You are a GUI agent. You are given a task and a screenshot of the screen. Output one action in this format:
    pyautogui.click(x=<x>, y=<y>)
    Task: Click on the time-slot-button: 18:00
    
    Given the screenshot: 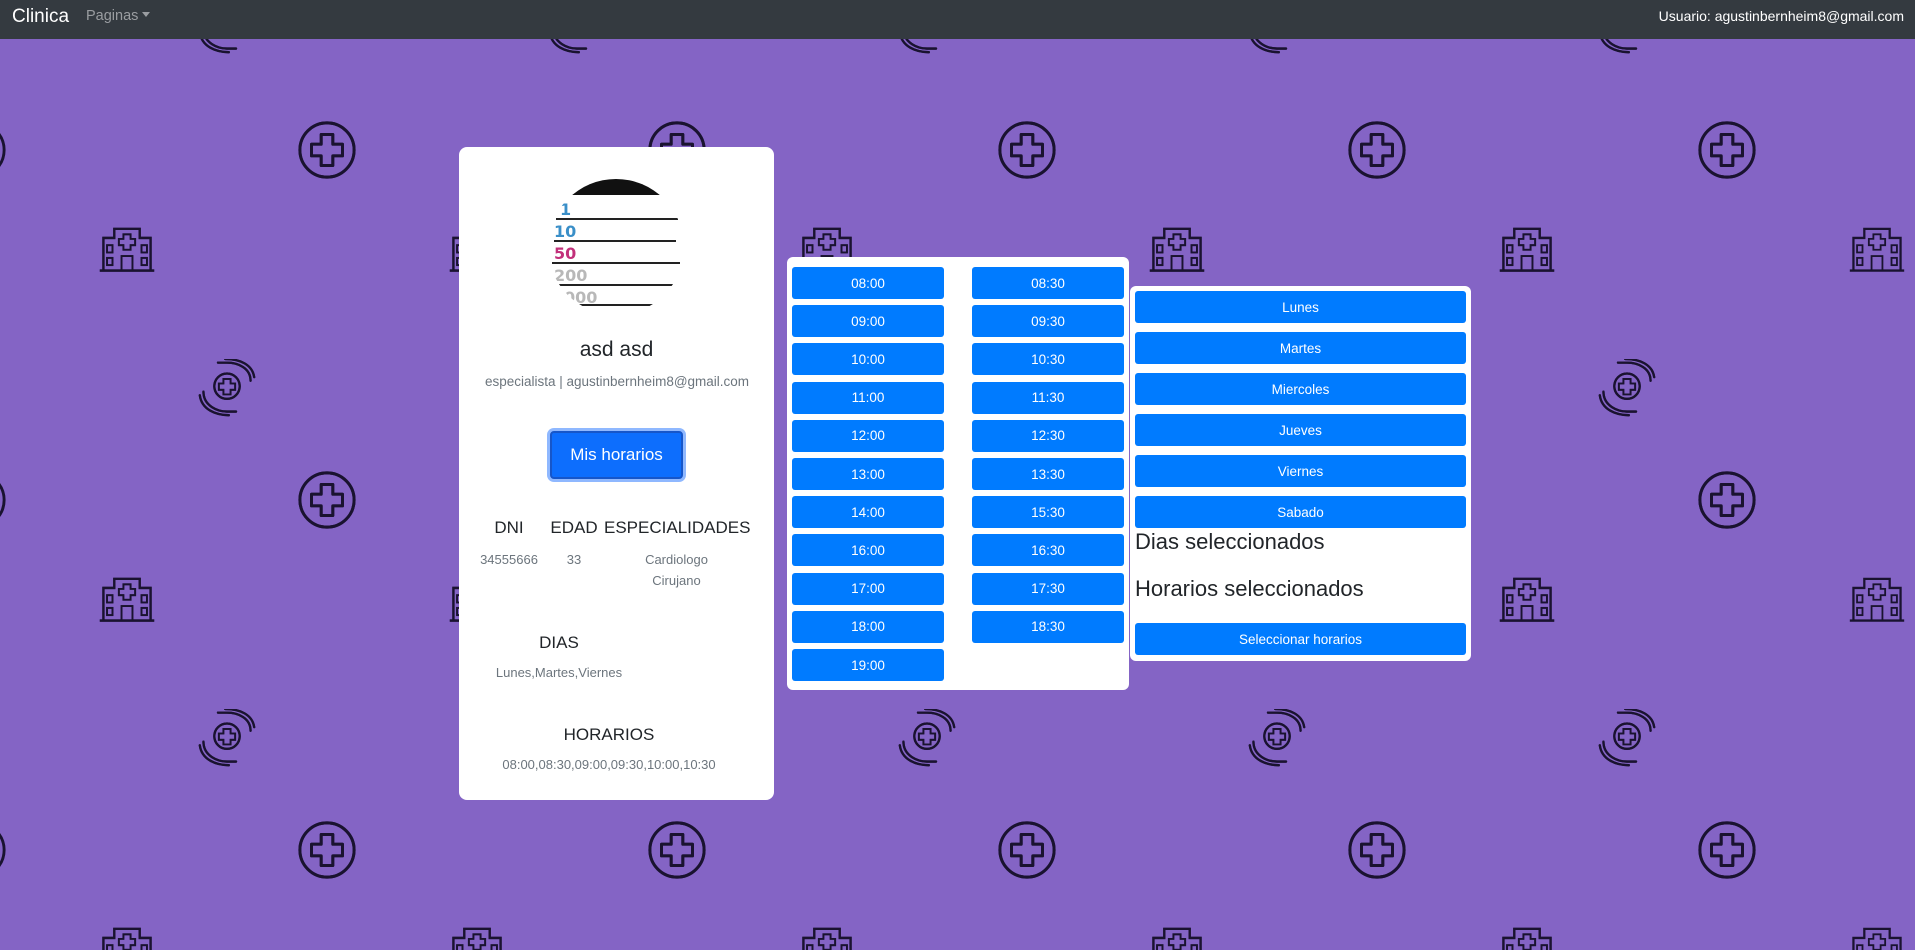 What is the action you would take?
    pyautogui.click(x=868, y=626)
    